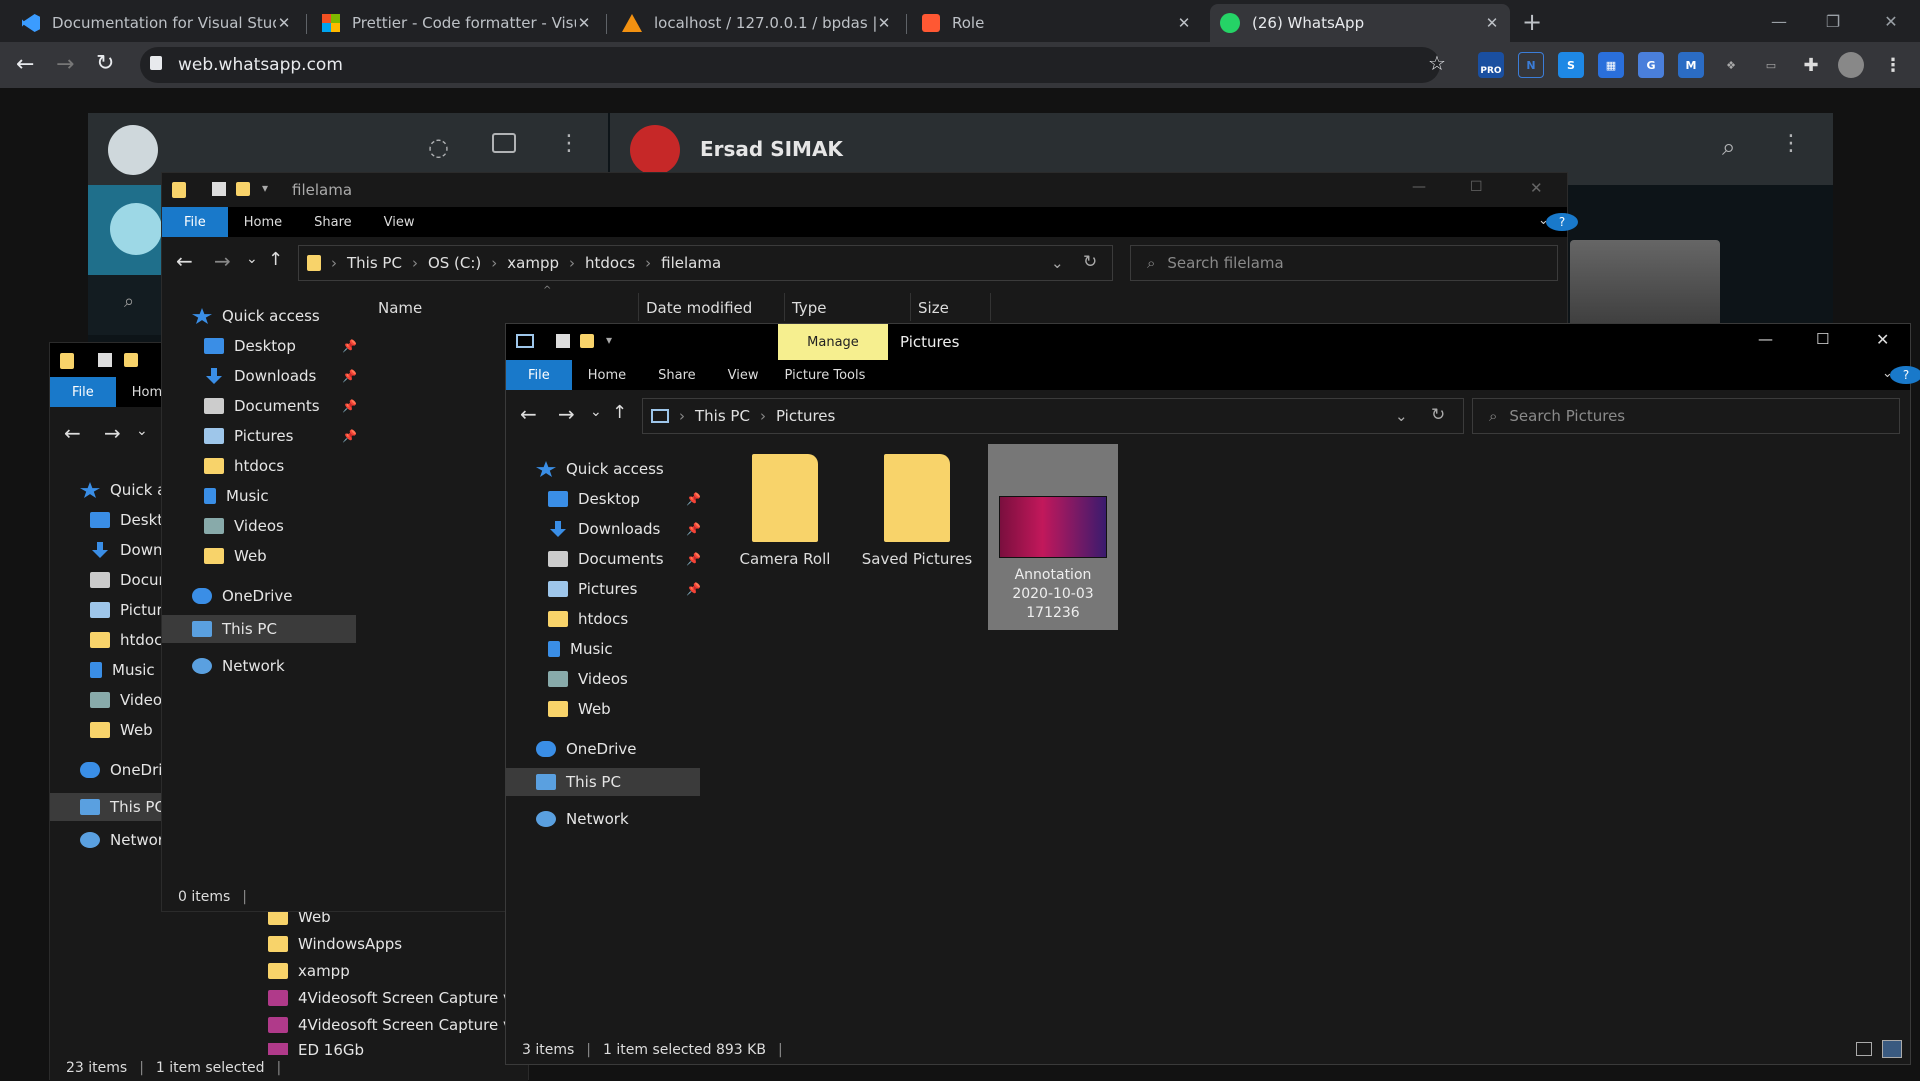  I want to click on profile-avatar, so click(1851, 65).